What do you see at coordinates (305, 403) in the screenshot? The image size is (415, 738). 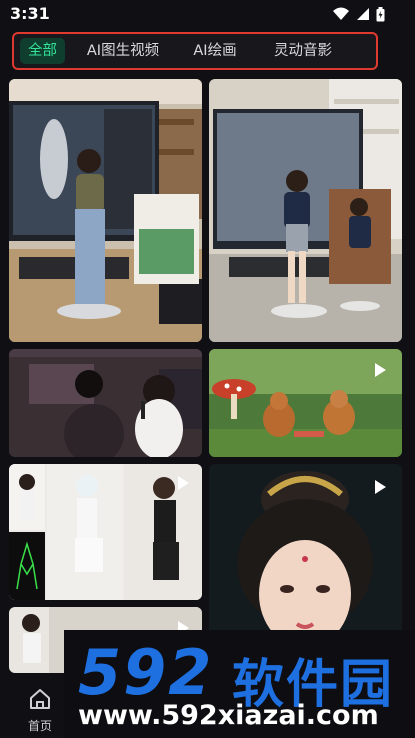 I see `content-card-squirrels` at bounding box center [305, 403].